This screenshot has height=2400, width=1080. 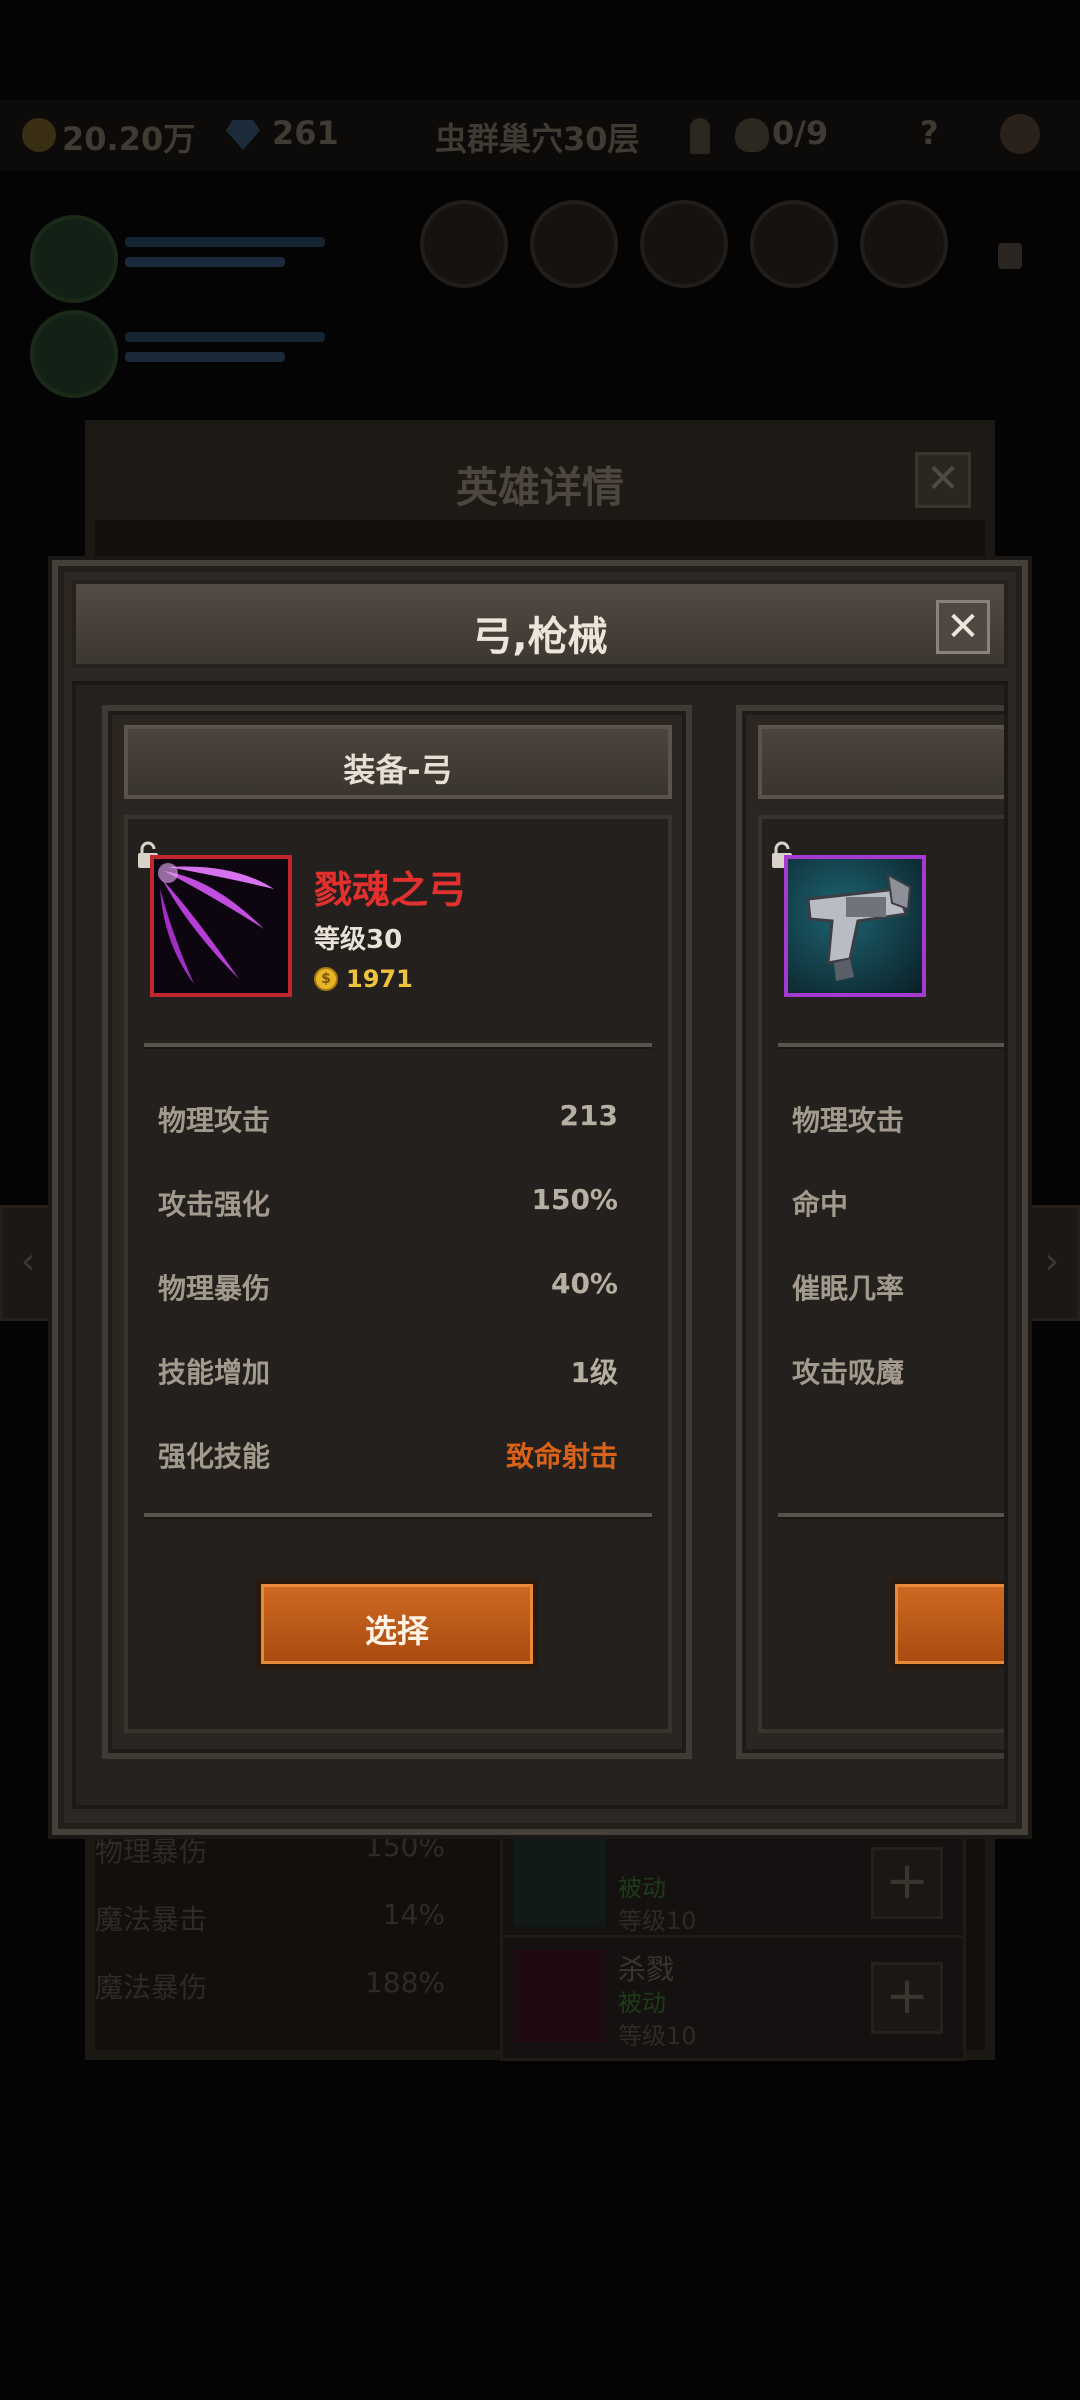 What do you see at coordinates (539, 487) in the screenshot?
I see `hero-detail-title: 英雄详情` at bounding box center [539, 487].